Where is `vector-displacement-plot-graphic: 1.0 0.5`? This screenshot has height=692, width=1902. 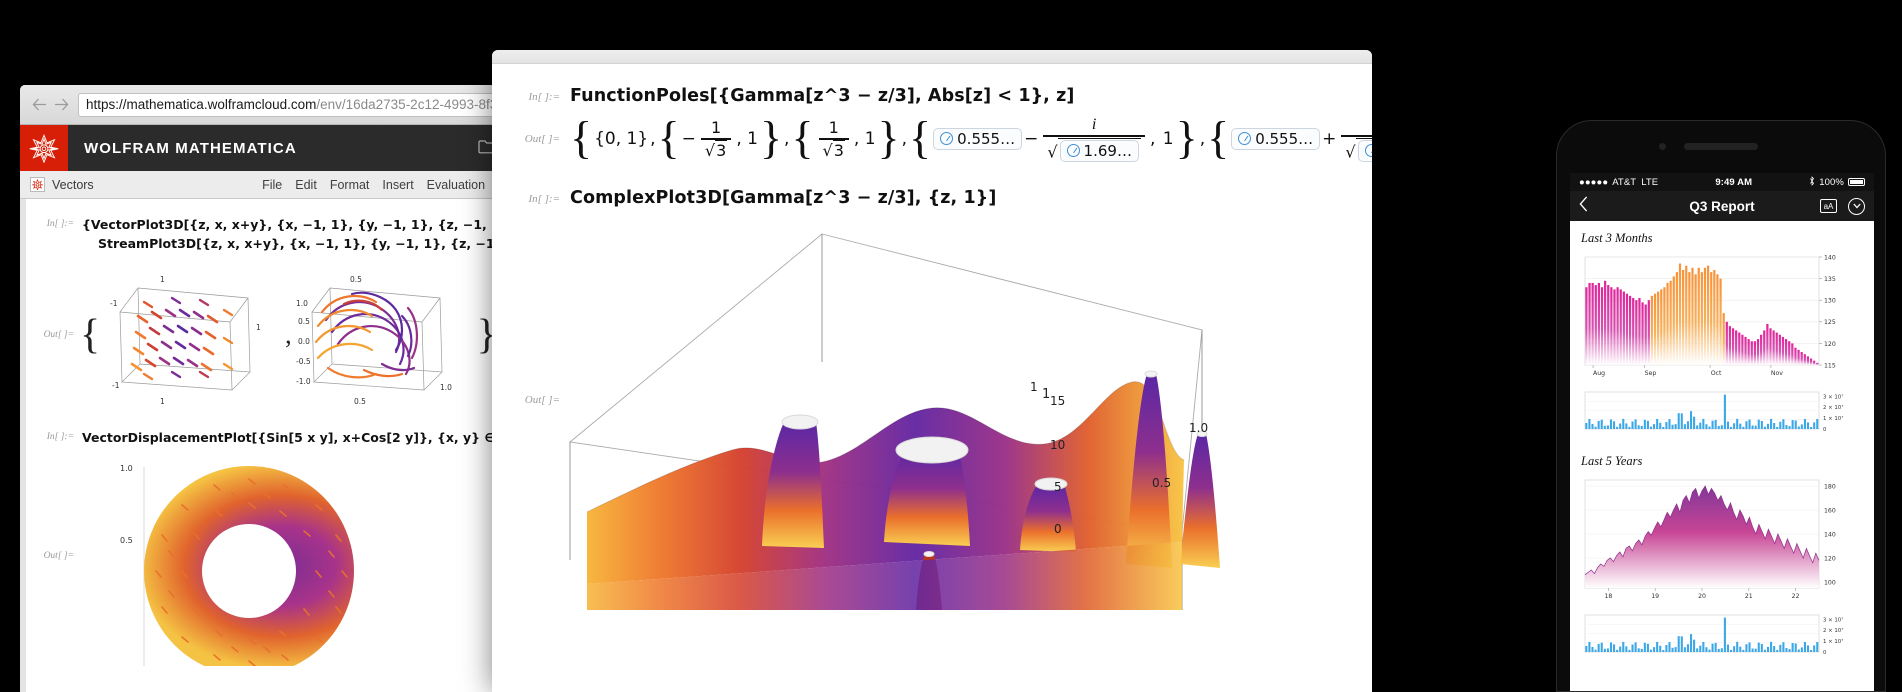 vector-displacement-plot-graphic: 1.0 0.5 is located at coordinates (259, 559).